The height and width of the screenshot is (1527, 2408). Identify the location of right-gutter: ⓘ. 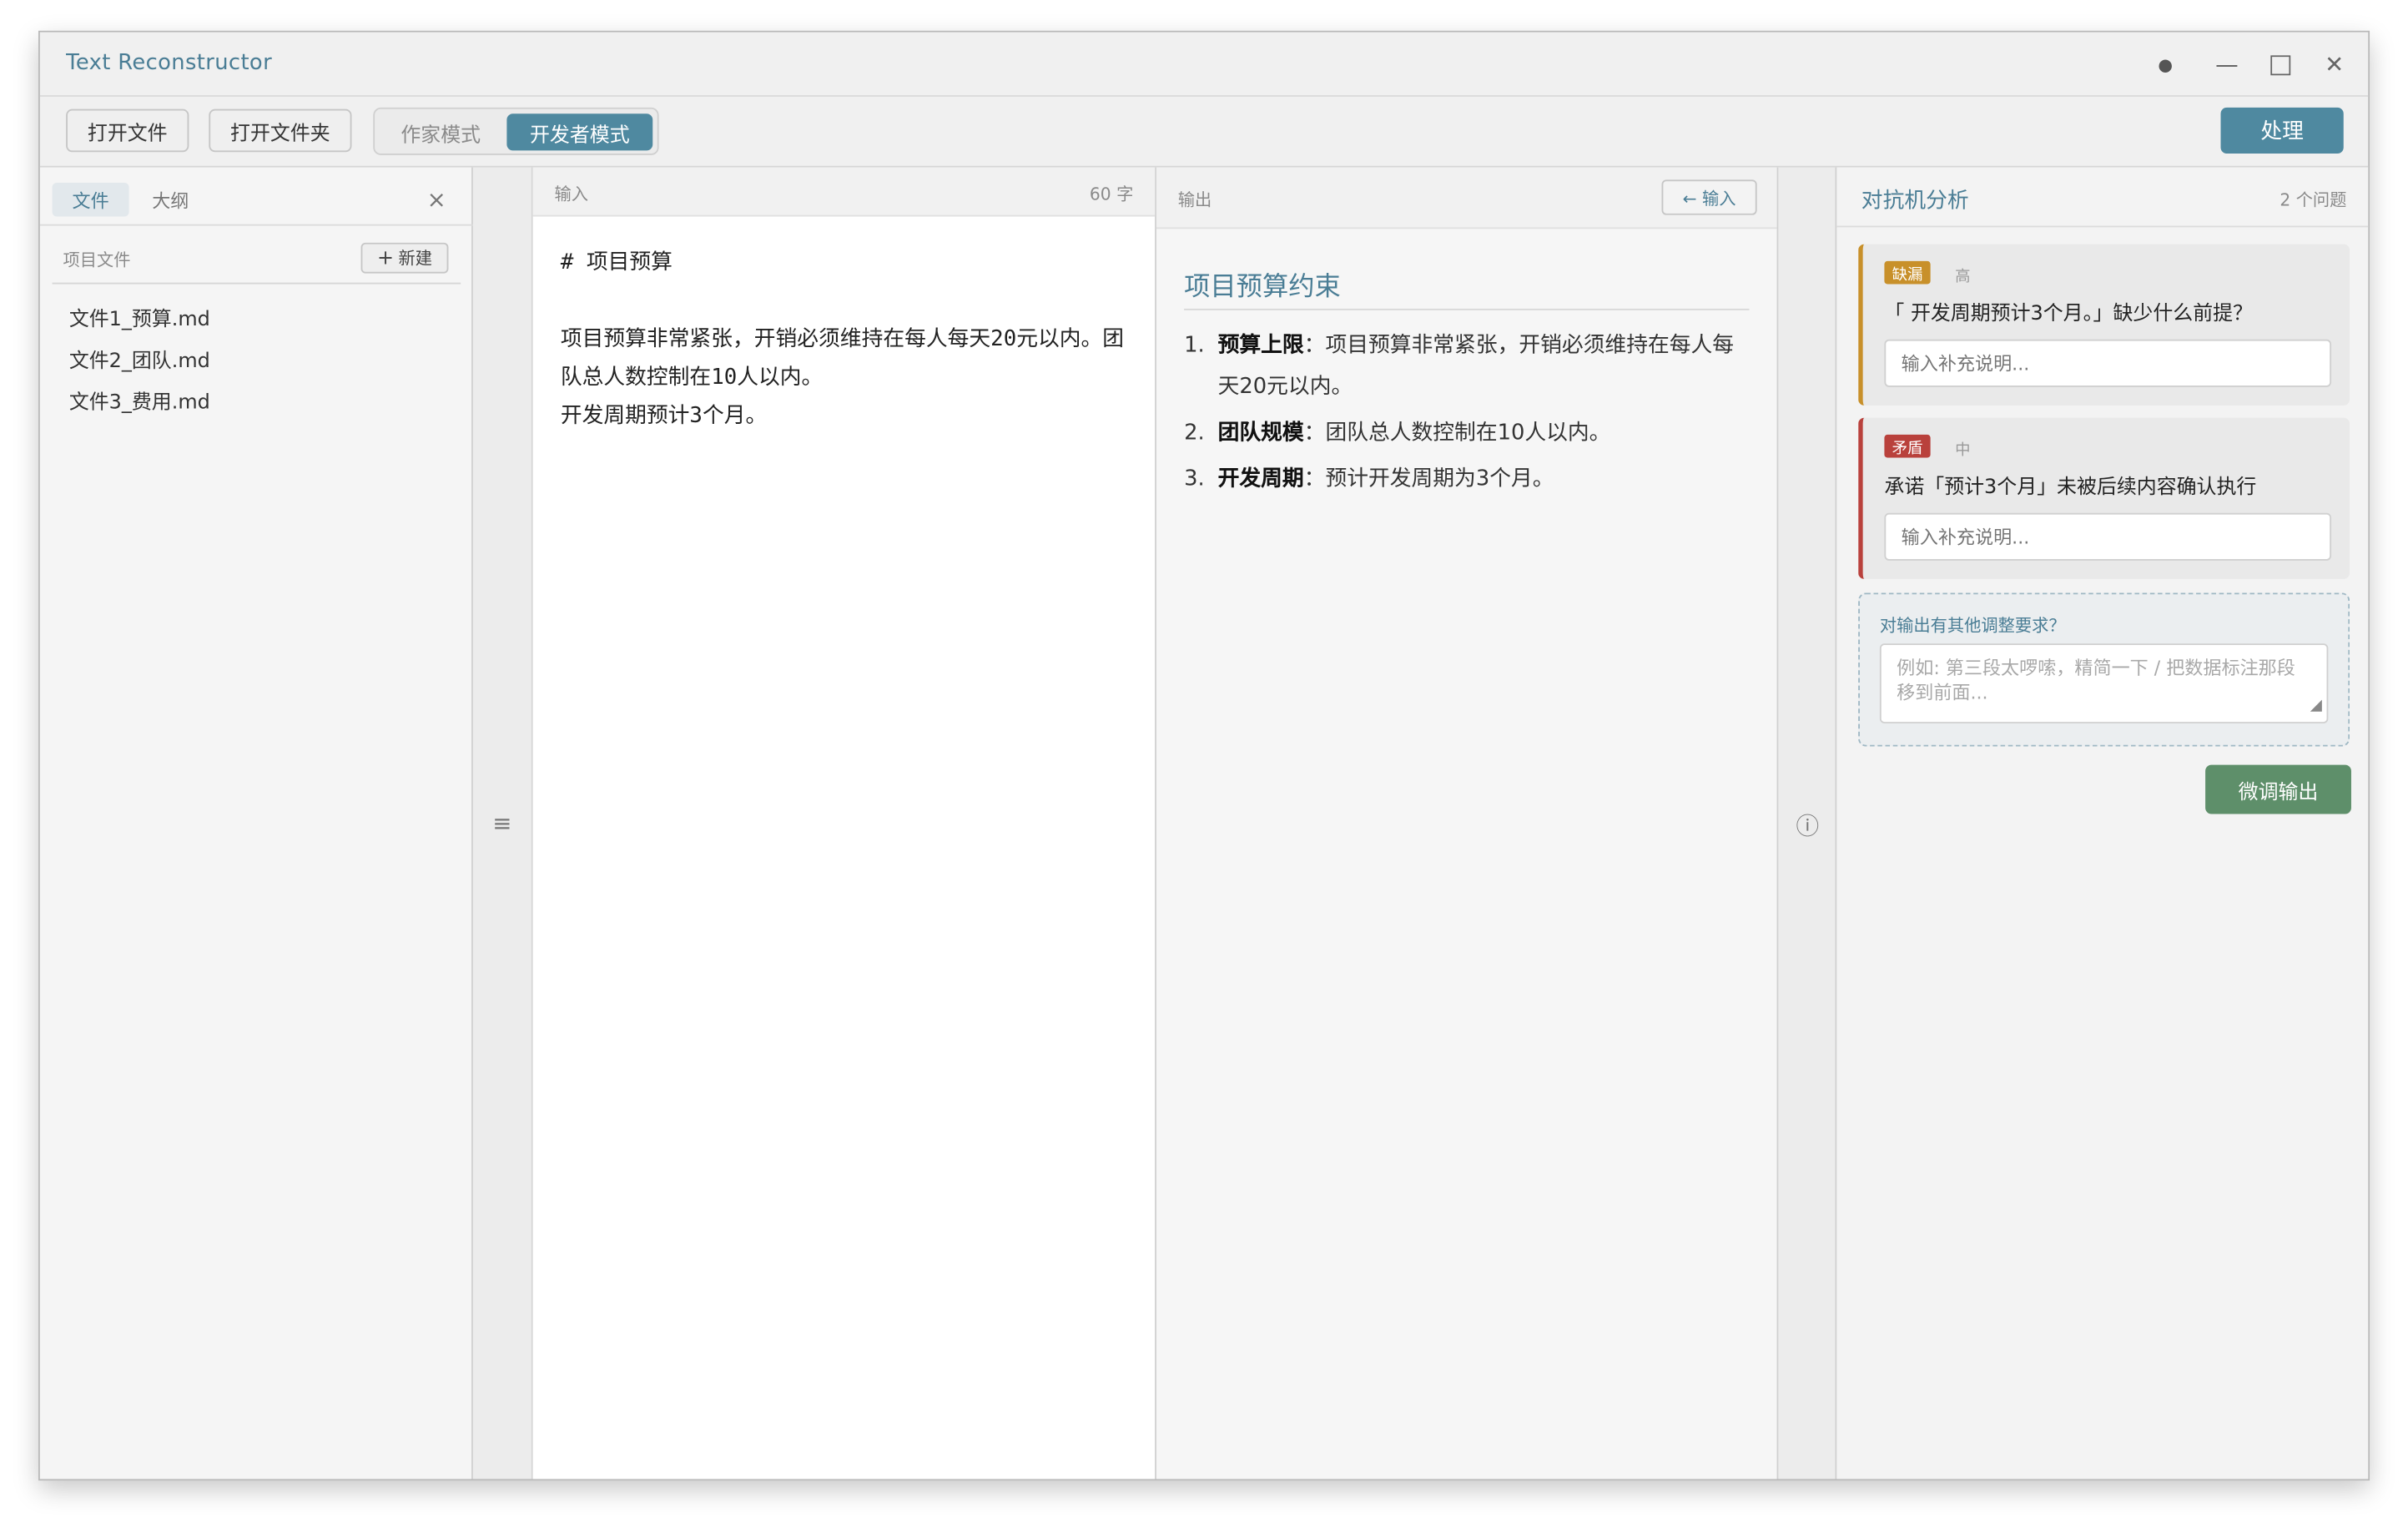
(1807, 823).